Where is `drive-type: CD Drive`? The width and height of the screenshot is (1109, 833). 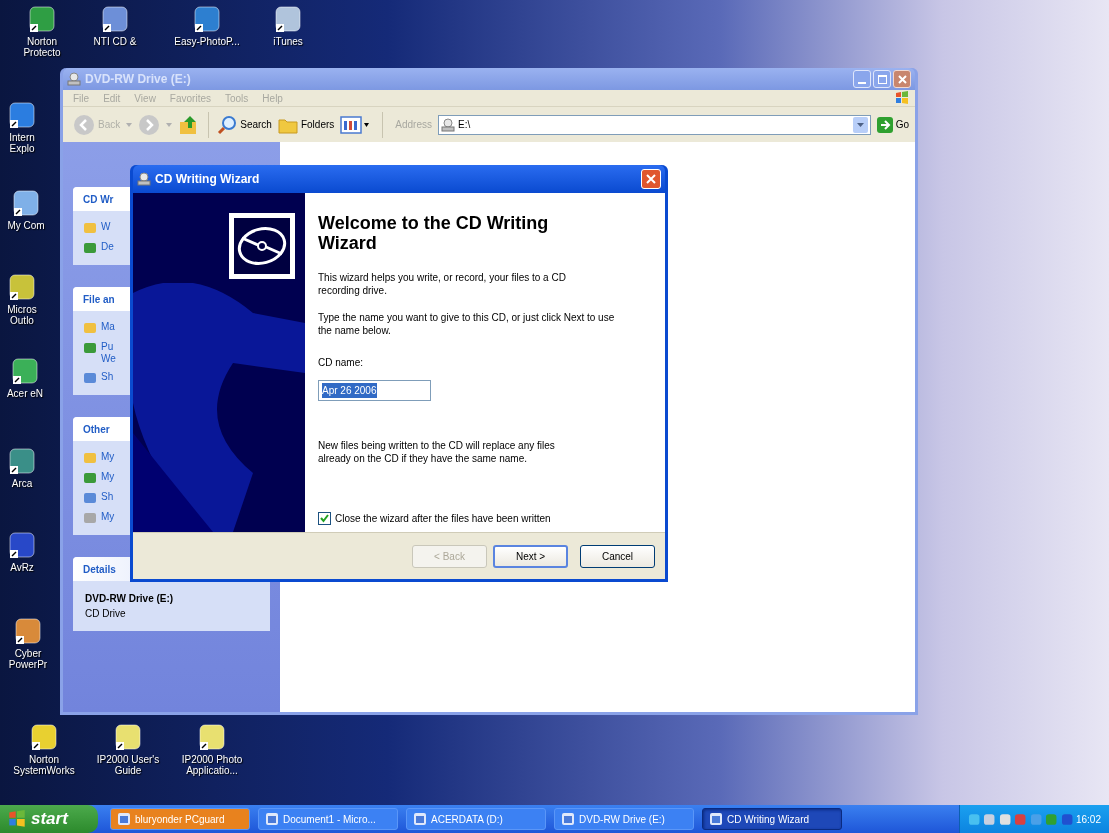 drive-type: CD Drive is located at coordinates (106, 614).